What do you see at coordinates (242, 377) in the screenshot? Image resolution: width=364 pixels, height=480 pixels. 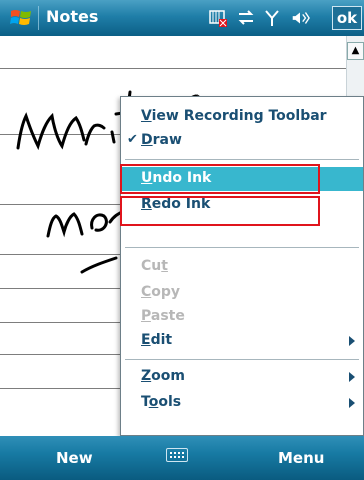 I see `menu-item-zoom: Zoom` at bounding box center [242, 377].